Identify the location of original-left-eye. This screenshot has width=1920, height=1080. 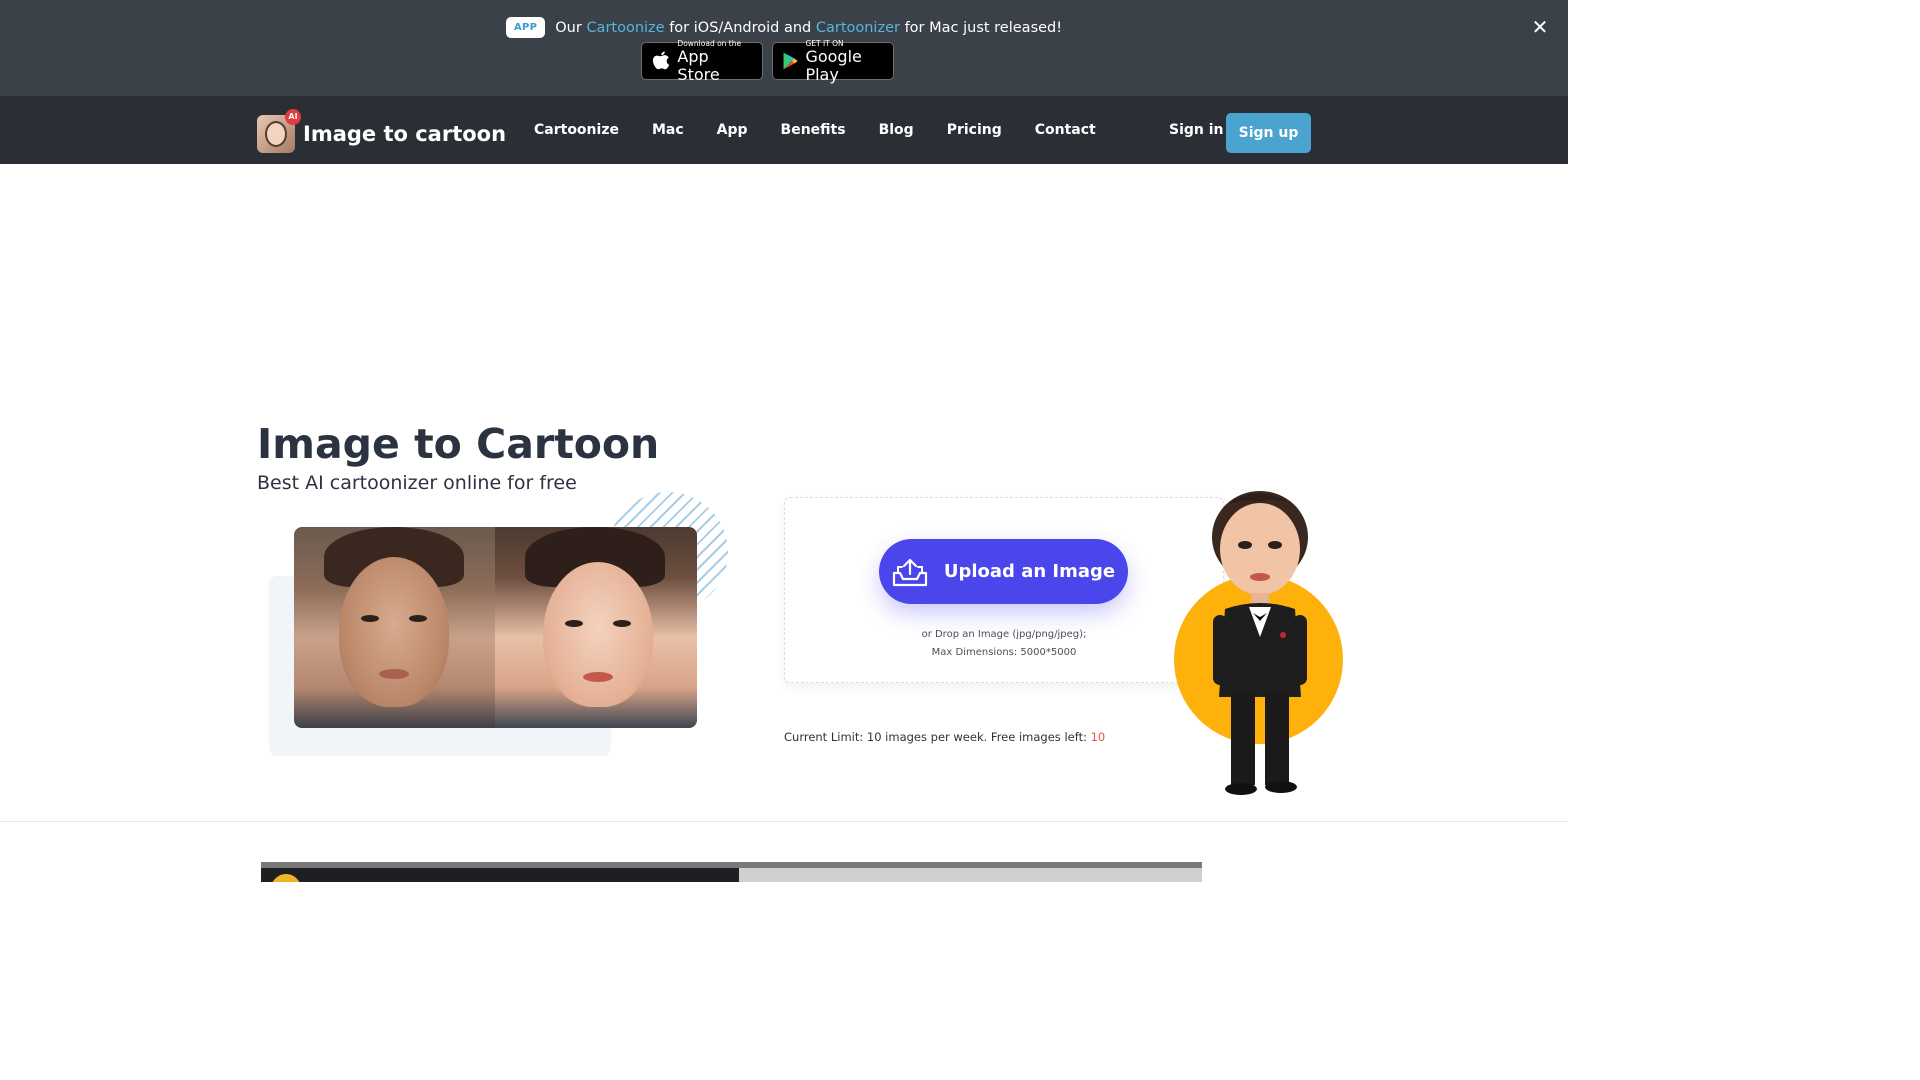
(370, 618).